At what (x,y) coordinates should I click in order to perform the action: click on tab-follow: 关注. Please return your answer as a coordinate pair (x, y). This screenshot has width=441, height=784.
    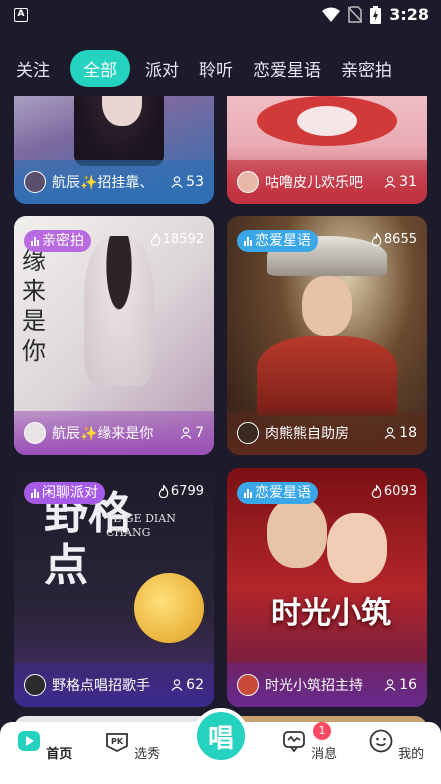
    Looking at the image, I should click on (33, 68).